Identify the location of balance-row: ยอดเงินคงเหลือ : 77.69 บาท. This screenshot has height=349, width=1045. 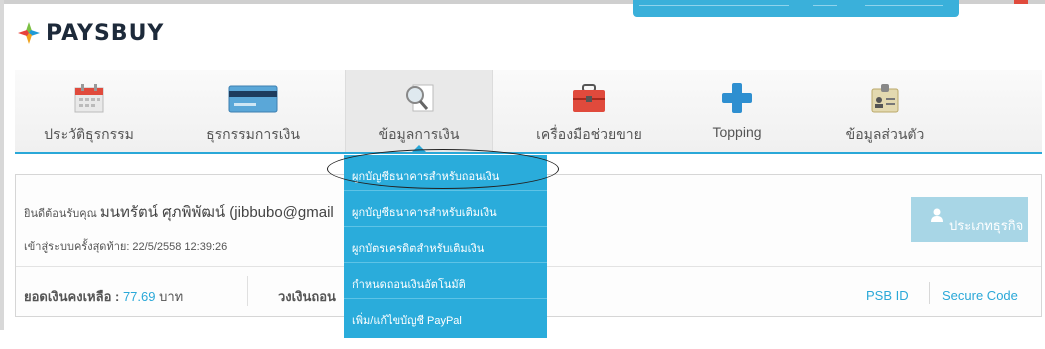
(103, 296).